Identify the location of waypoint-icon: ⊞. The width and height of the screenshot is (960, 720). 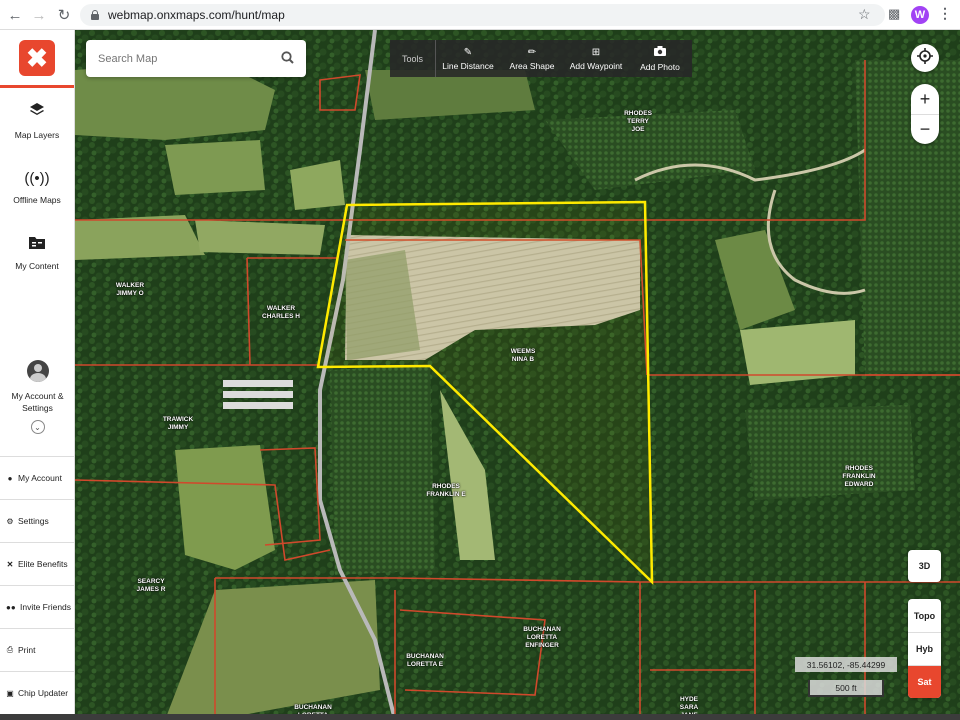
(596, 52).